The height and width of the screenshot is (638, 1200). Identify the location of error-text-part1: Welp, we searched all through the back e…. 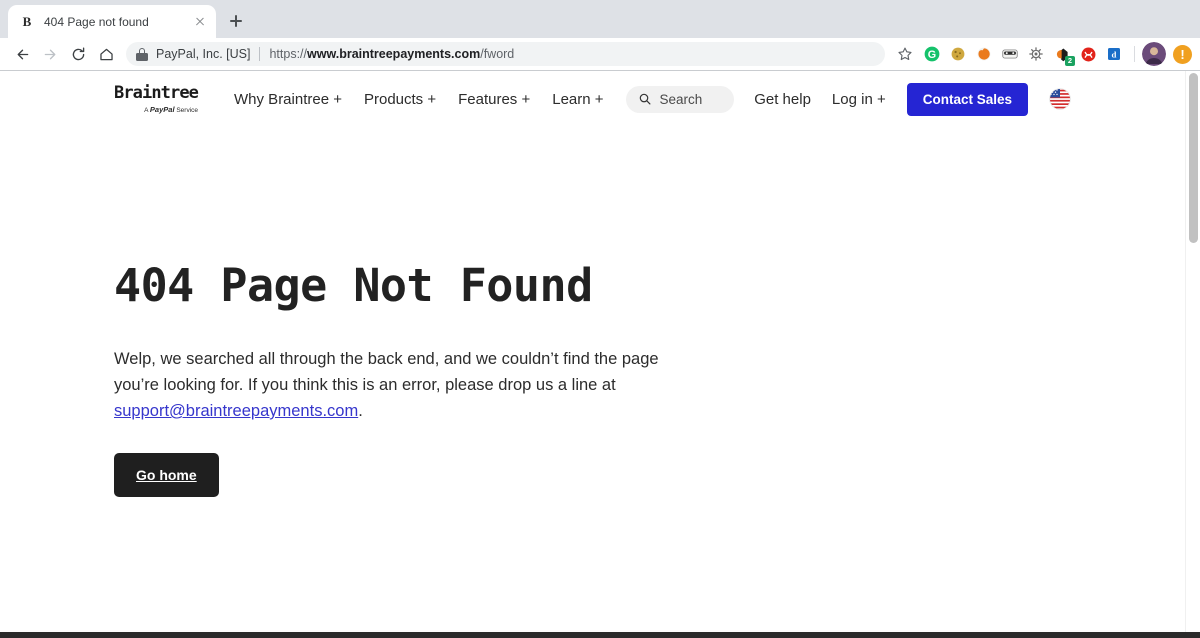
(386, 372).